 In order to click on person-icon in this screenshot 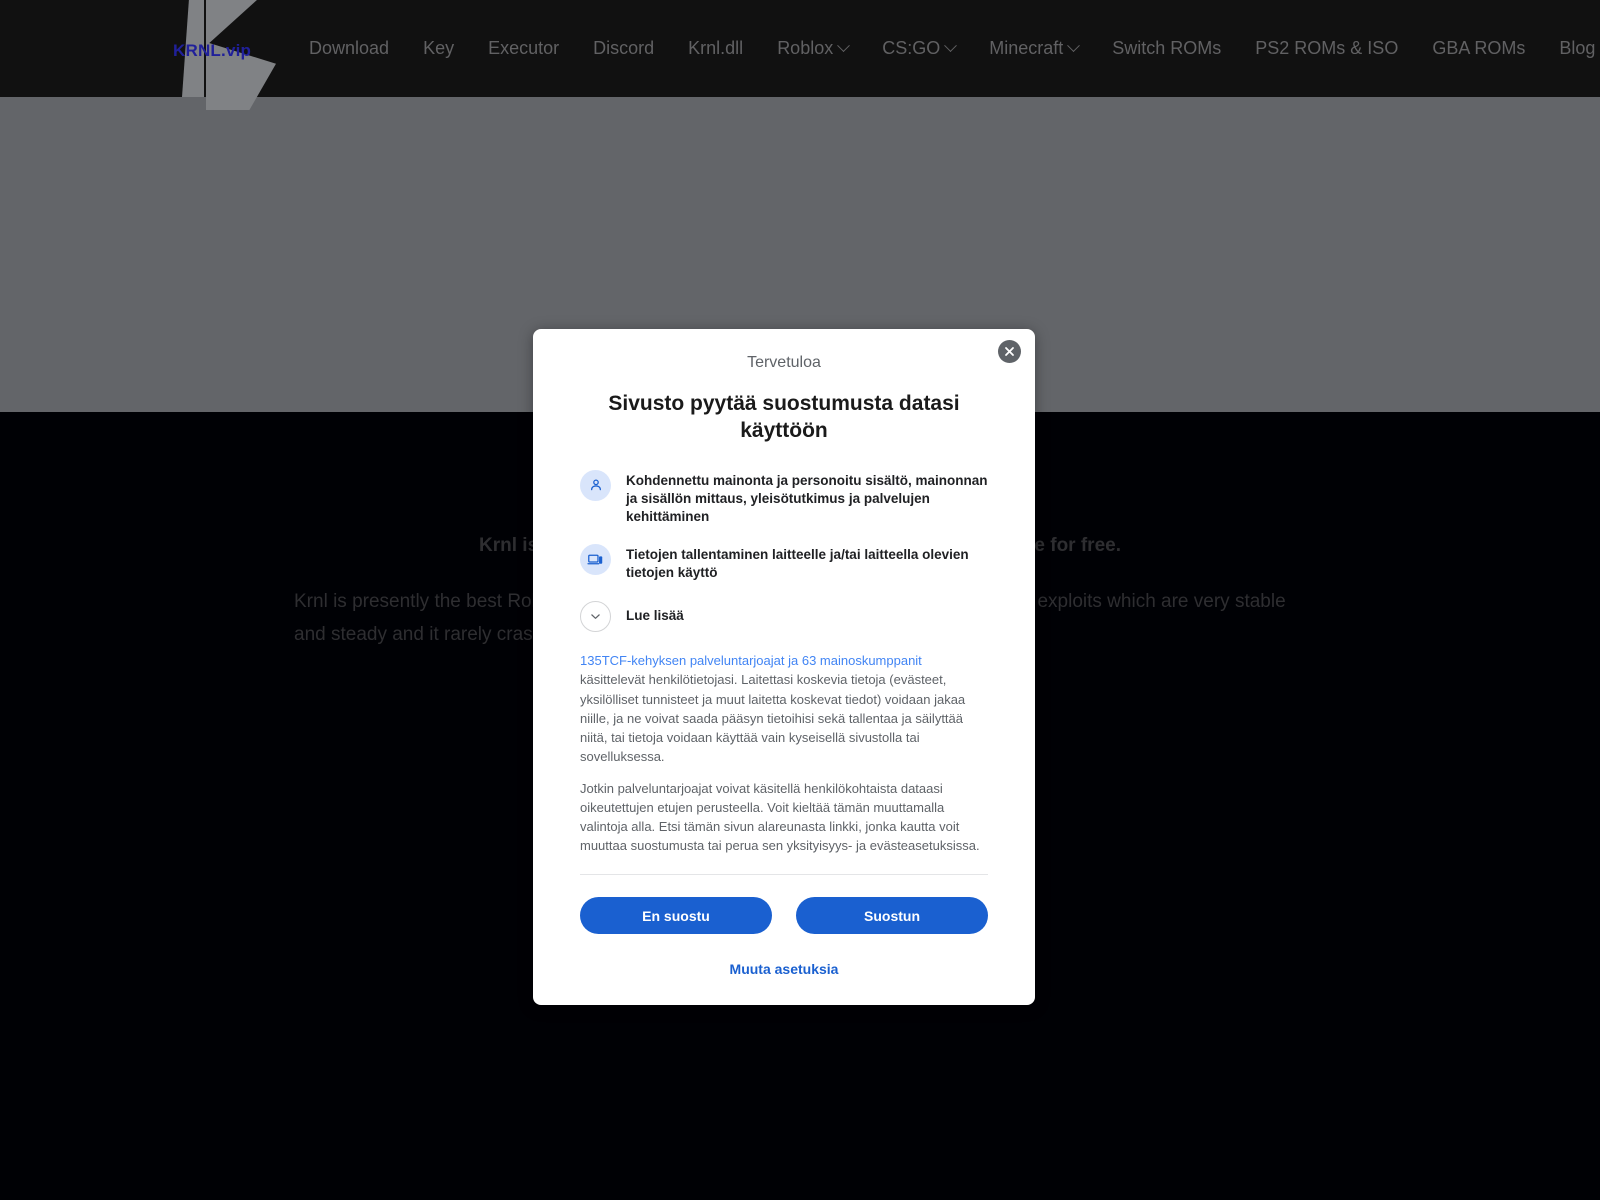, I will do `click(595, 485)`.